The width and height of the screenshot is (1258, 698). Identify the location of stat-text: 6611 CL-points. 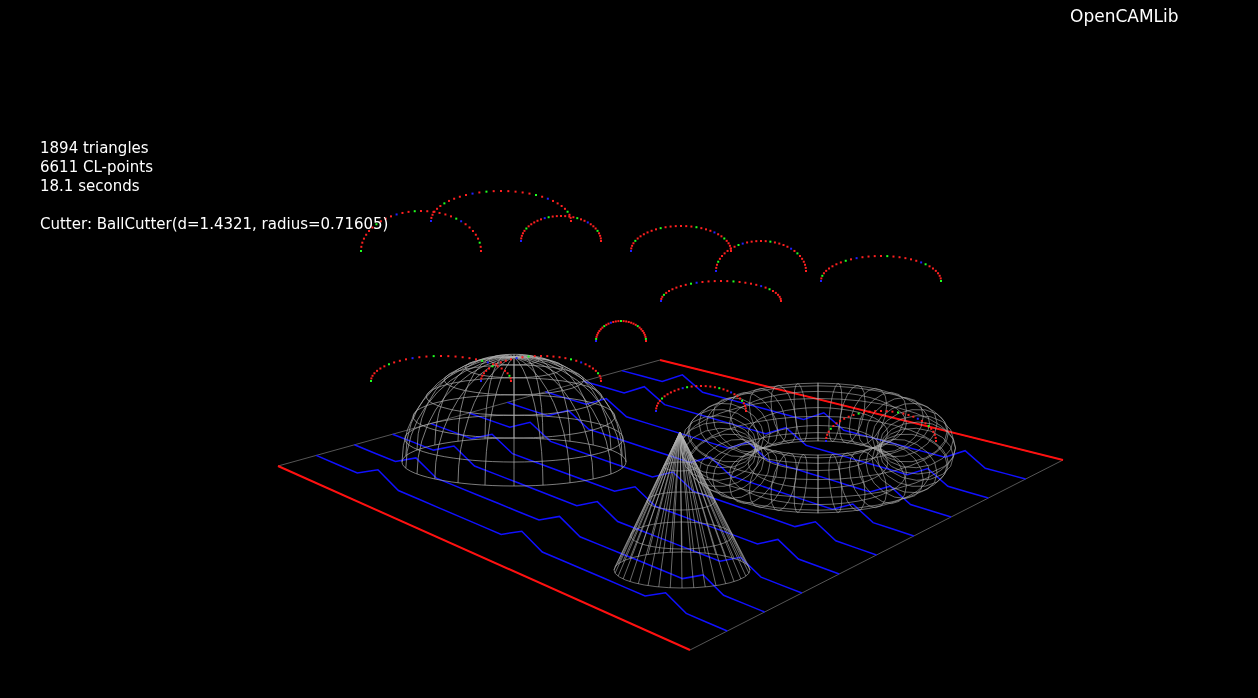
(97, 167).